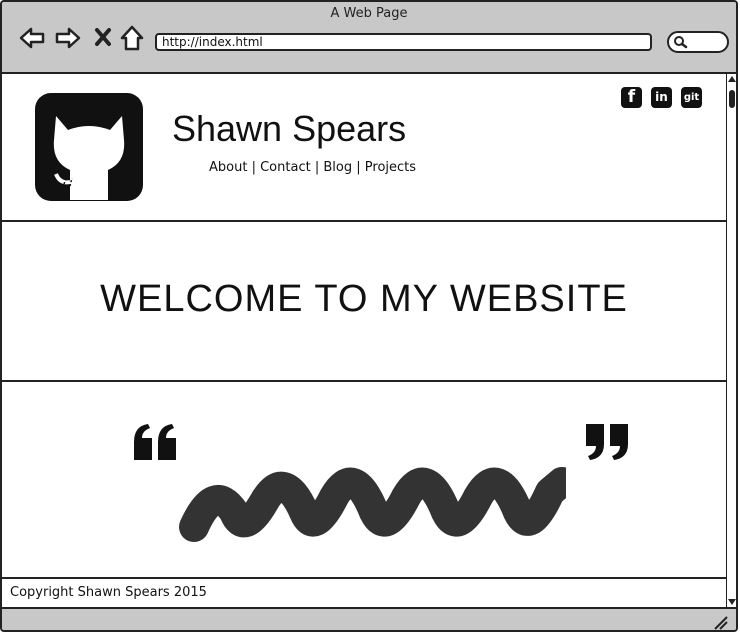 The width and height of the screenshot is (740, 634). Describe the element at coordinates (732, 602) in the screenshot. I see `scroll-down-arrow-icon` at that location.